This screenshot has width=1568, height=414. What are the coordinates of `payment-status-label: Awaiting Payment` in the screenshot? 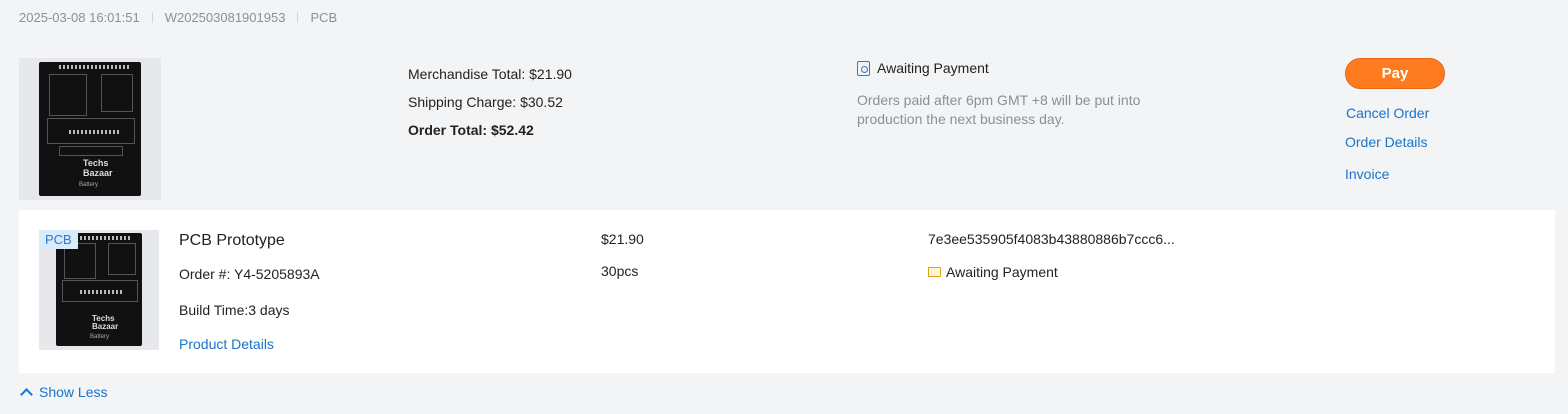 It's located at (933, 68).